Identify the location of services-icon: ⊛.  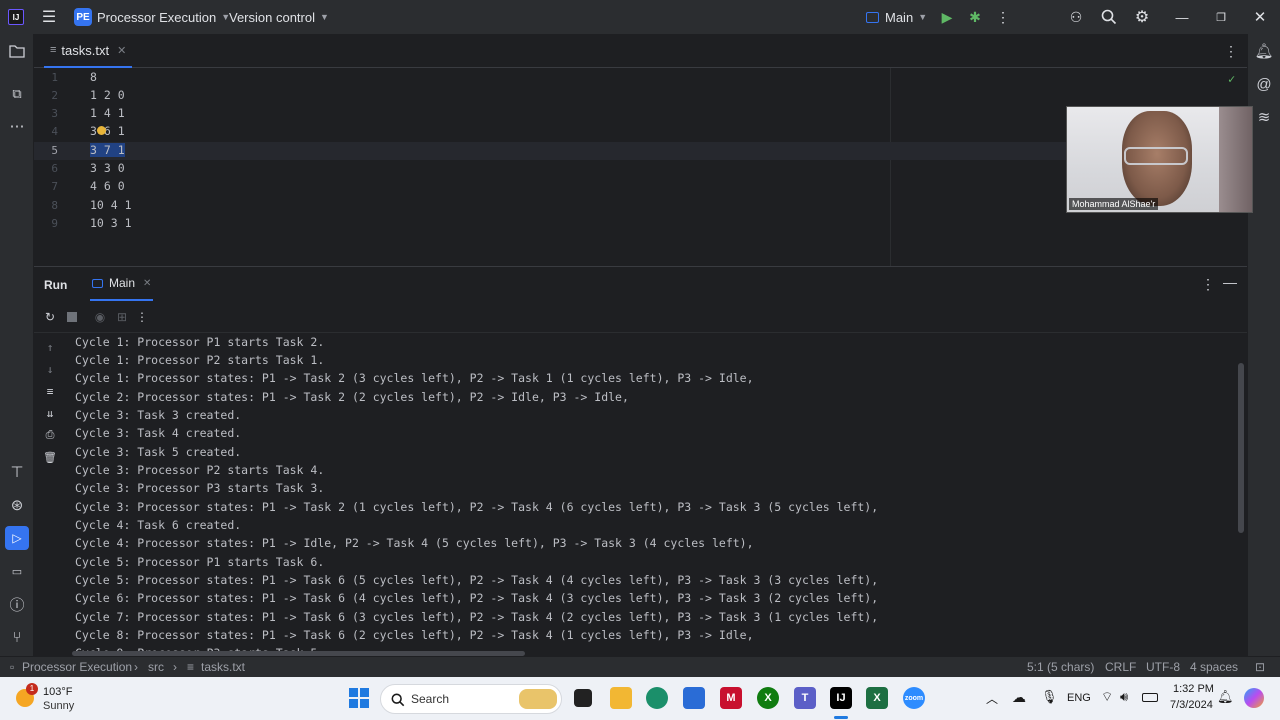
(17, 505).